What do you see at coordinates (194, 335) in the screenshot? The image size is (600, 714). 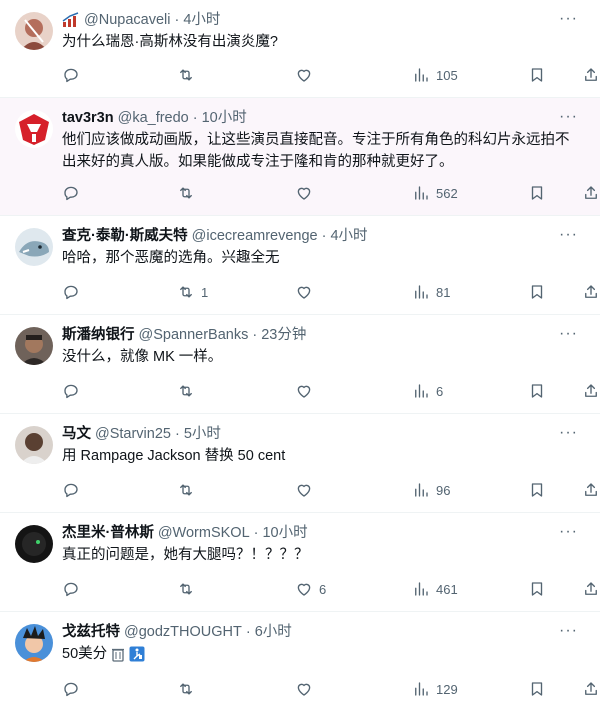 I see `user-handle: @SpannerBanks` at bounding box center [194, 335].